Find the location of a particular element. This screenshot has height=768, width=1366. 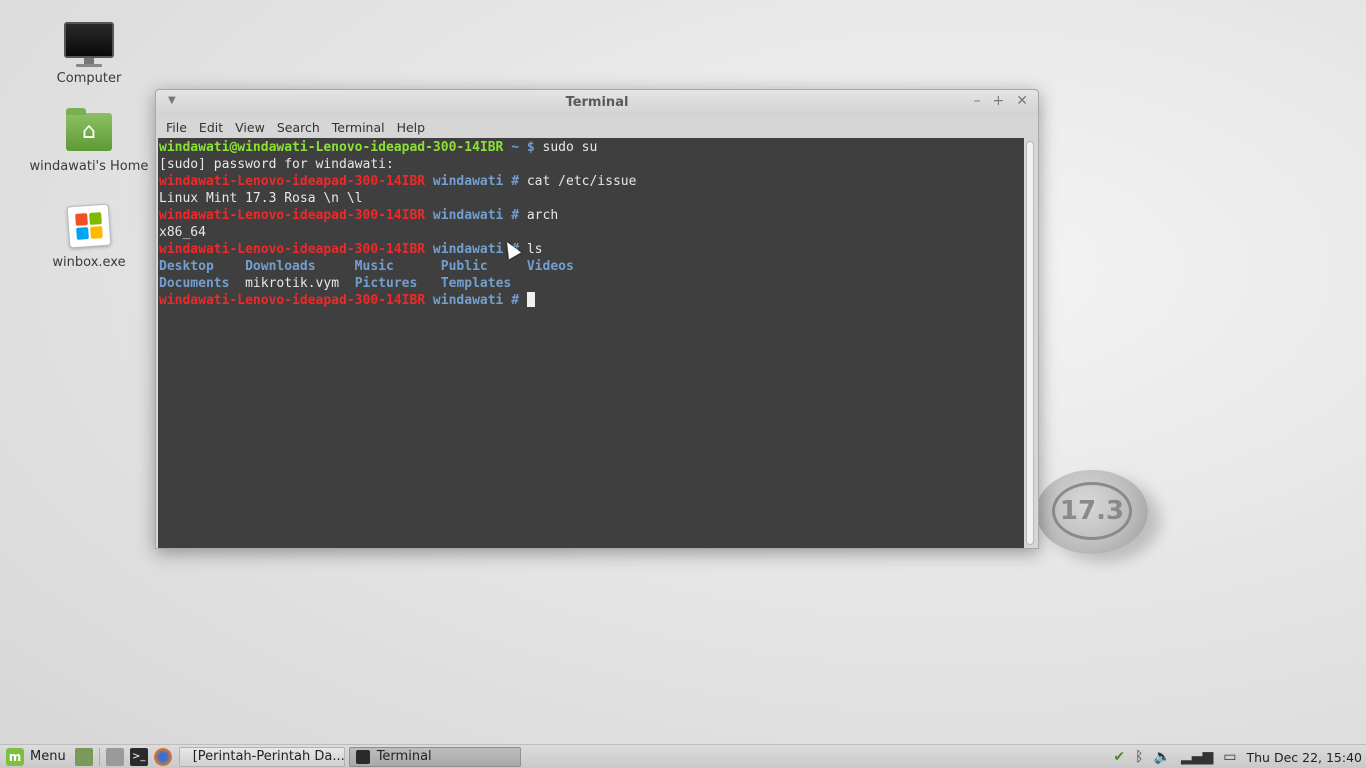

terminal-text-segment: [sudo] password for windawati: is located at coordinates (276, 164).